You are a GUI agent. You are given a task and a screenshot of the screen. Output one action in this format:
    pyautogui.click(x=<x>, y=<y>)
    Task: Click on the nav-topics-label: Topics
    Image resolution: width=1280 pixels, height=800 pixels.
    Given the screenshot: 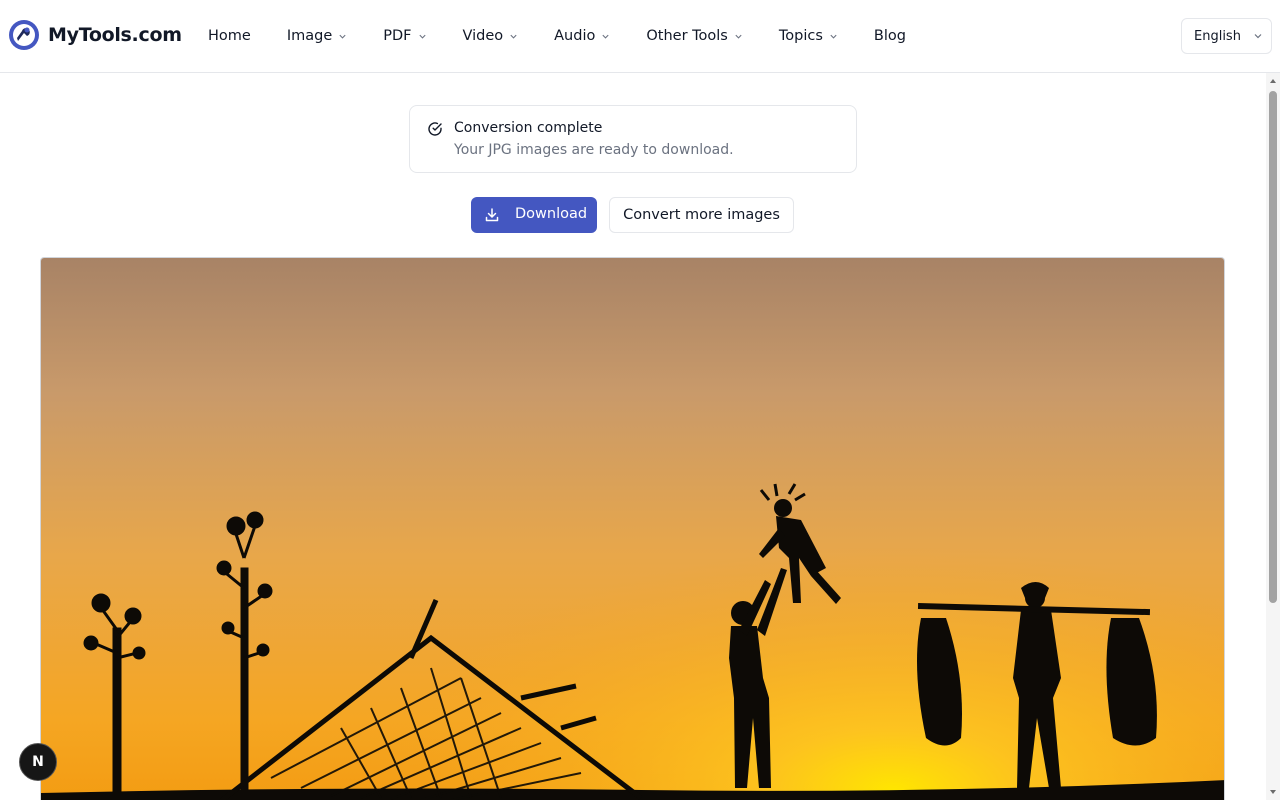 What is the action you would take?
    pyautogui.click(x=800, y=36)
    